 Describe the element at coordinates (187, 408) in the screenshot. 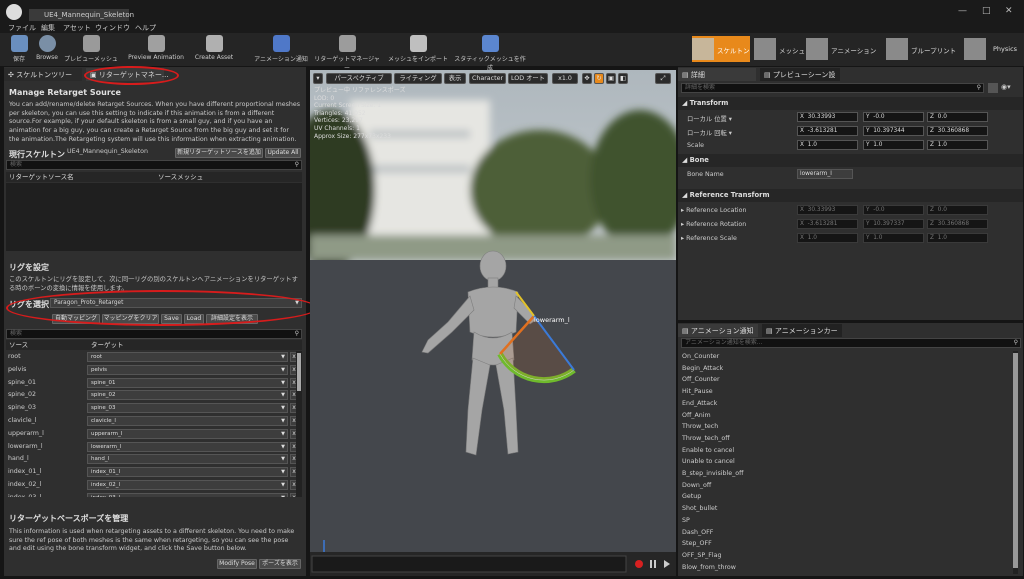

I see `mapping-target-dropdown: spine_03` at that location.